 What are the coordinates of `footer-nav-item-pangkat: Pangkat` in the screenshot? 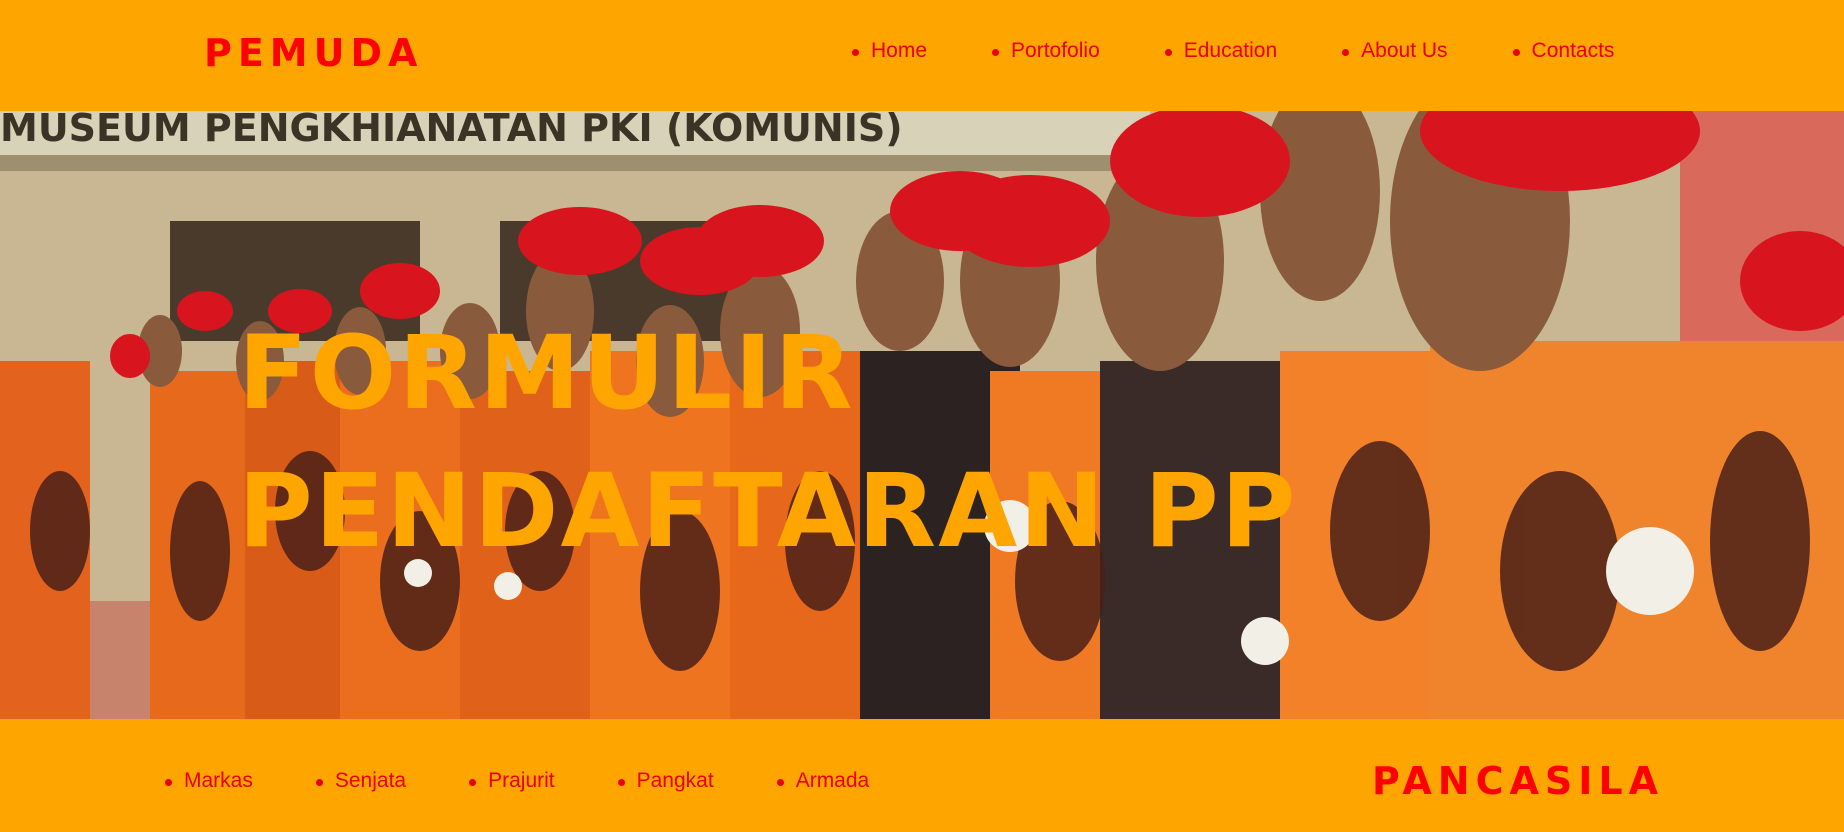 It's located at (665, 781).